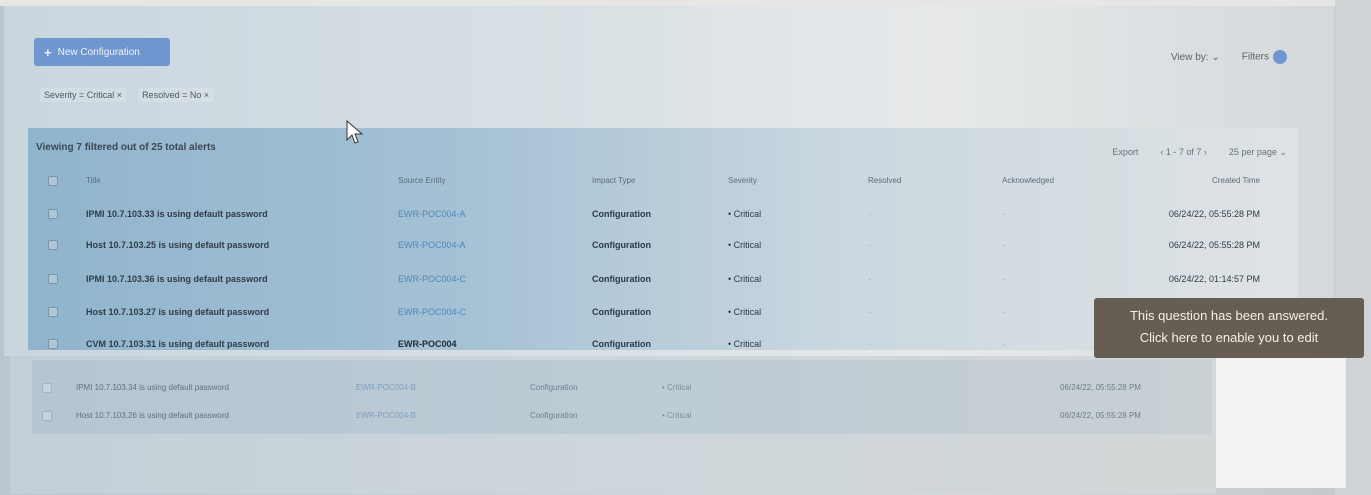 This screenshot has height=495, width=1371. Describe the element at coordinates (48, 52) in the screenshot. I see `plus-icon: +` at that location.